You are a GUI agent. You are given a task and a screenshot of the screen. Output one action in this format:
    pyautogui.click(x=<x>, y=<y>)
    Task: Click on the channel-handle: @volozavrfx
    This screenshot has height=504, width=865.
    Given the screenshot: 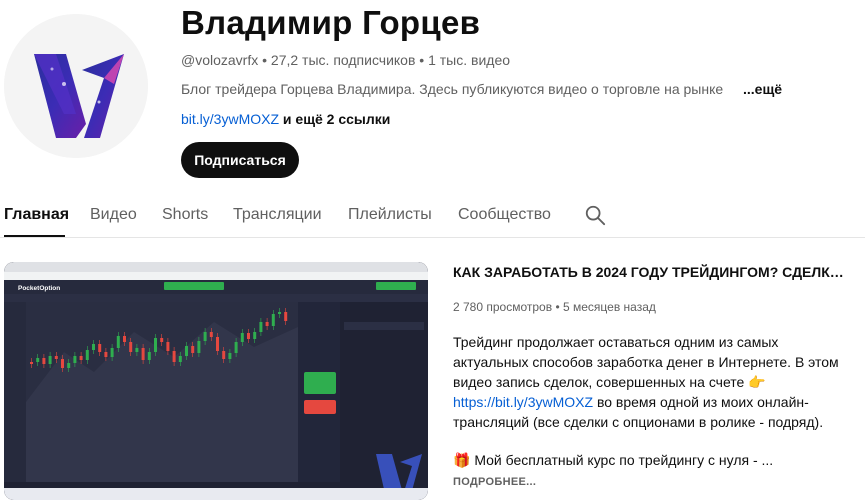 What is the action you would take?
    pyautogui.click(x=220, y=60)
    